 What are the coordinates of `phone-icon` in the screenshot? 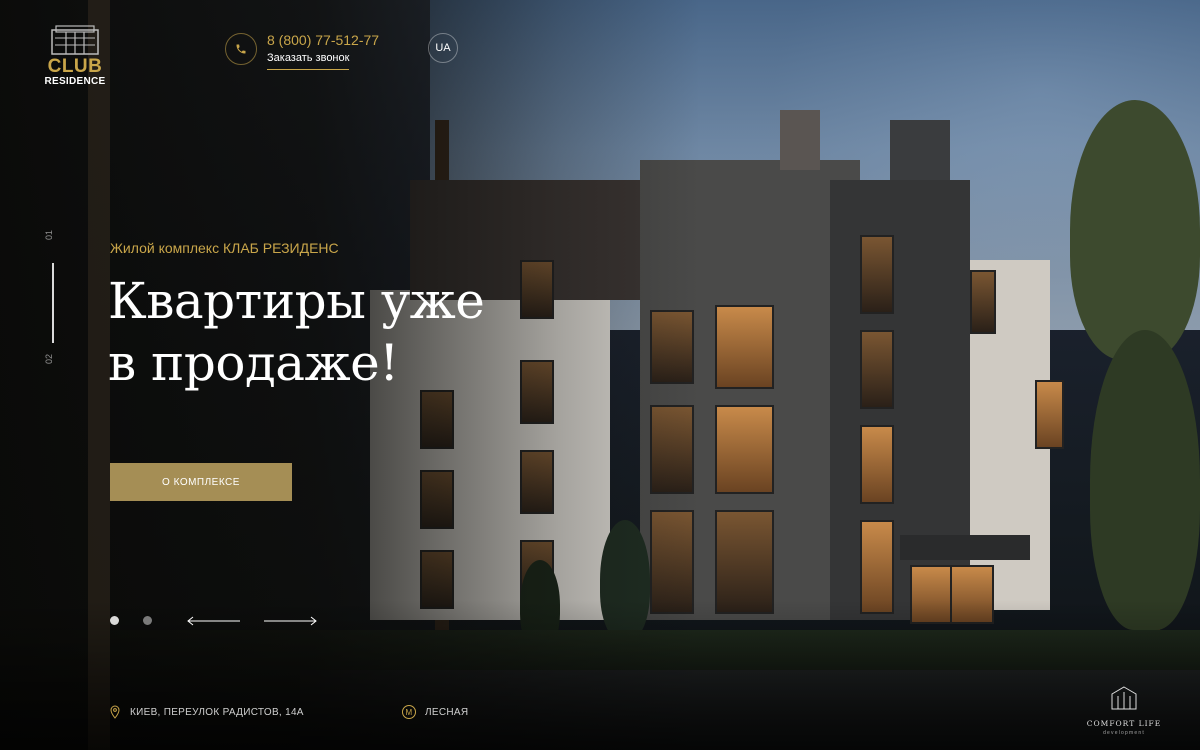 It's located at (241, 49).